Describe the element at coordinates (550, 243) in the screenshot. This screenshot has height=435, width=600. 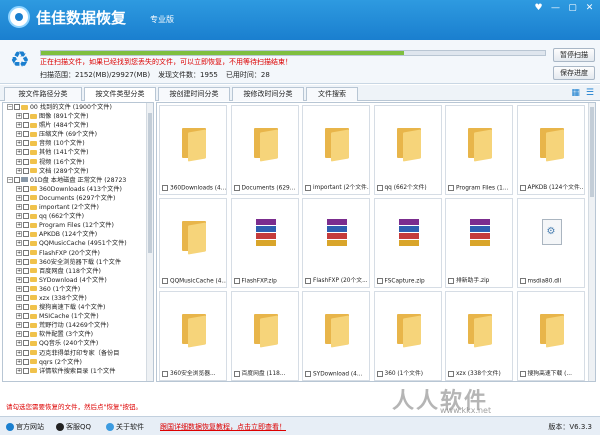
I see `file-tile: msdia80.dll` at that location.